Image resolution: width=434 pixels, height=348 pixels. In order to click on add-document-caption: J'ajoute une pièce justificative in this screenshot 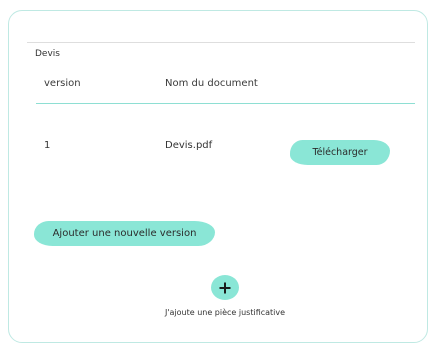, I will do `click(225, 312)`.